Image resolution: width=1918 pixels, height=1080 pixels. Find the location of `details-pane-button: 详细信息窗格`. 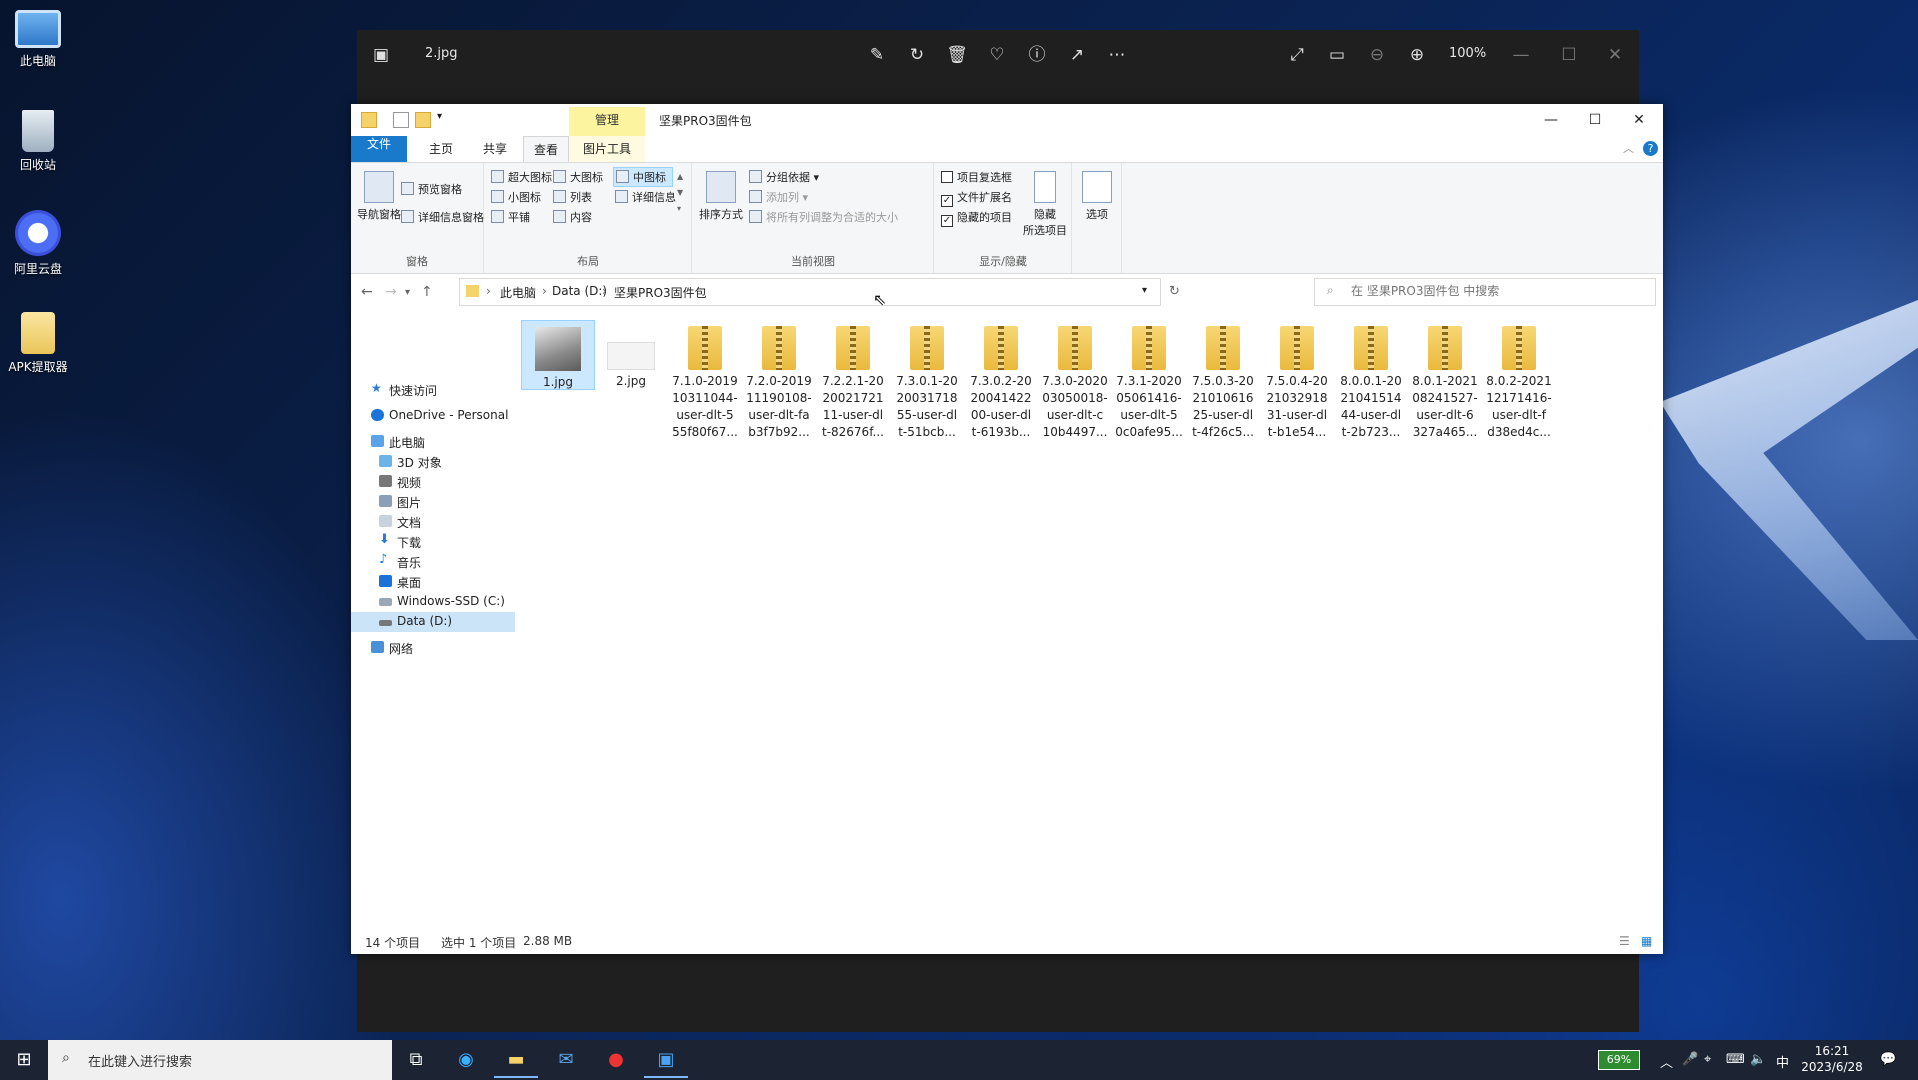

details-pane-button: 详细信息窗格 is located at coordinates (442, 217).